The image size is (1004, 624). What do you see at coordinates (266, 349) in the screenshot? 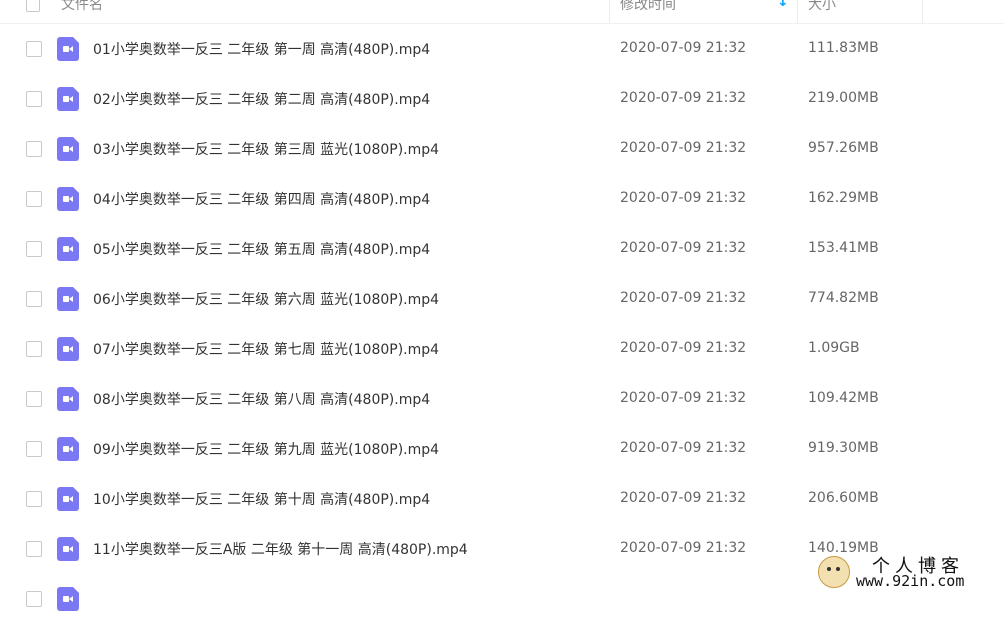
I see `file-name: 07小学奥数举一反三 二年级 第七周 蓝光(1080P).mp4` at bounding box center [266, 349].